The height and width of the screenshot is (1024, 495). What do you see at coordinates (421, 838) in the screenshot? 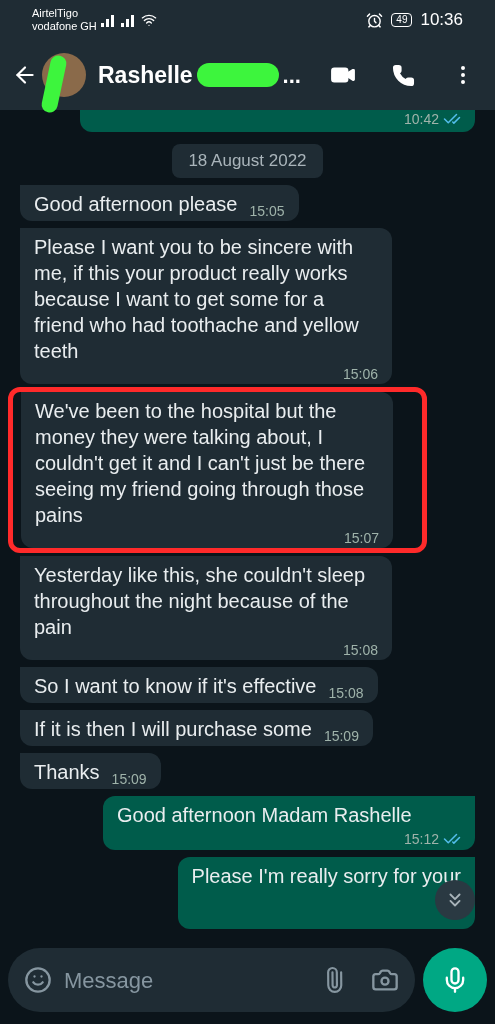
I see `message-time: 15:12` at bounding box center [421, 838].